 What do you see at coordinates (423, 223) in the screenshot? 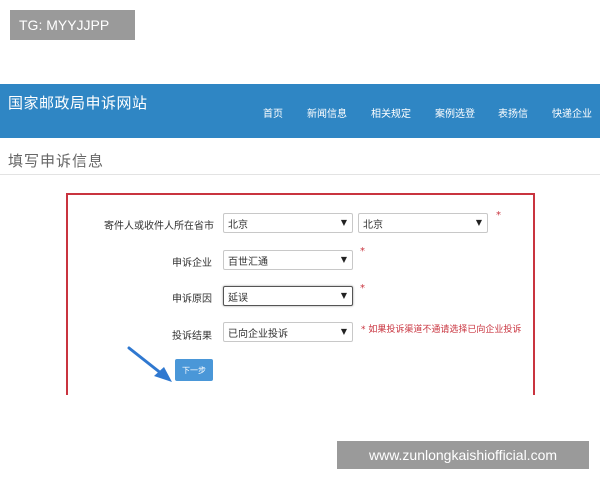
I see `city-select: 北京 ▼` at bounding box center [423, 223].